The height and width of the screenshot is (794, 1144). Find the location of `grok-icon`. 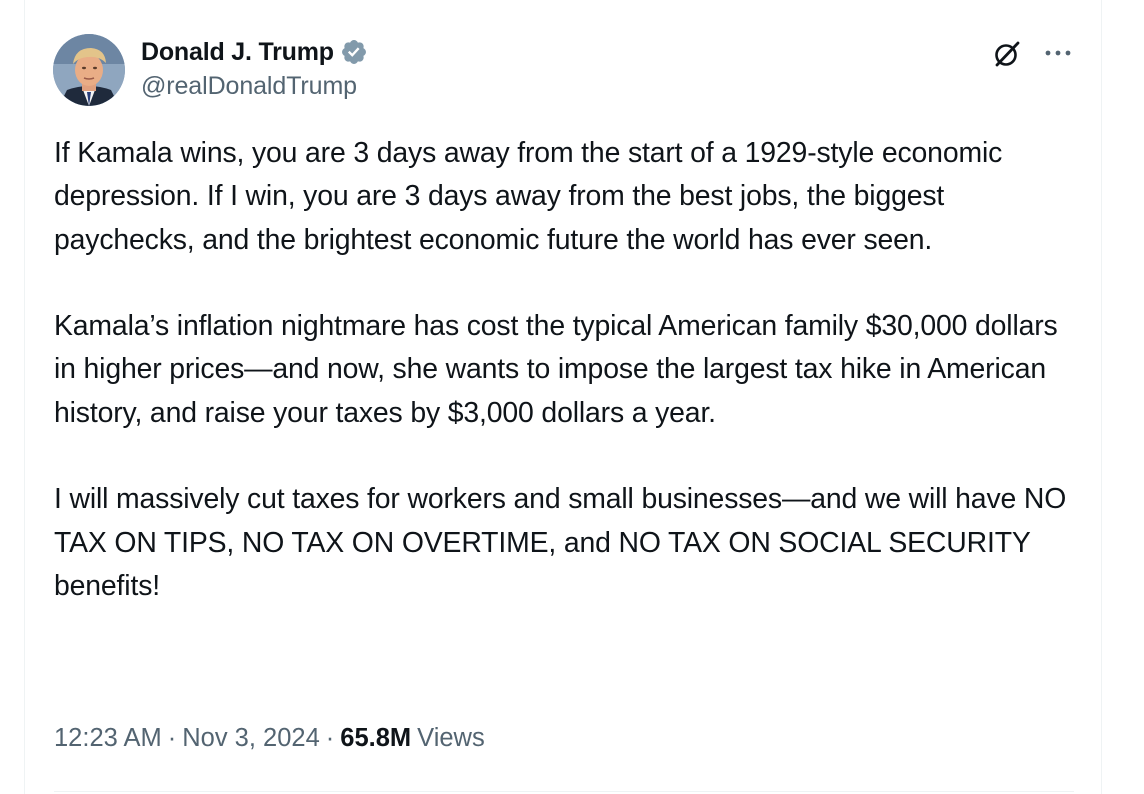

grok-icon is located at coordinates (1007, 54).